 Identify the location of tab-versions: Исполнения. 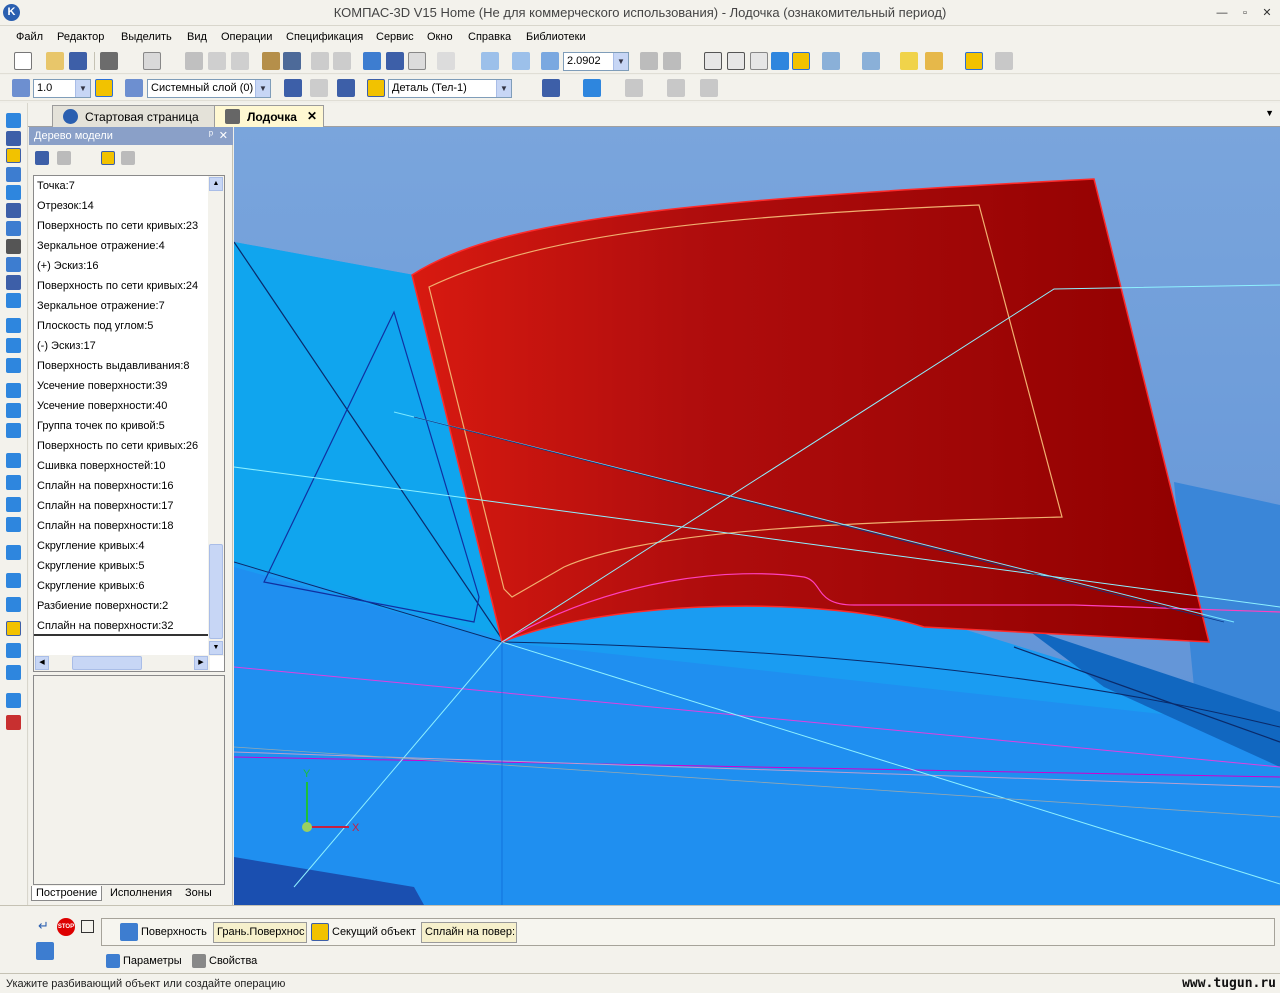
(141, 893).